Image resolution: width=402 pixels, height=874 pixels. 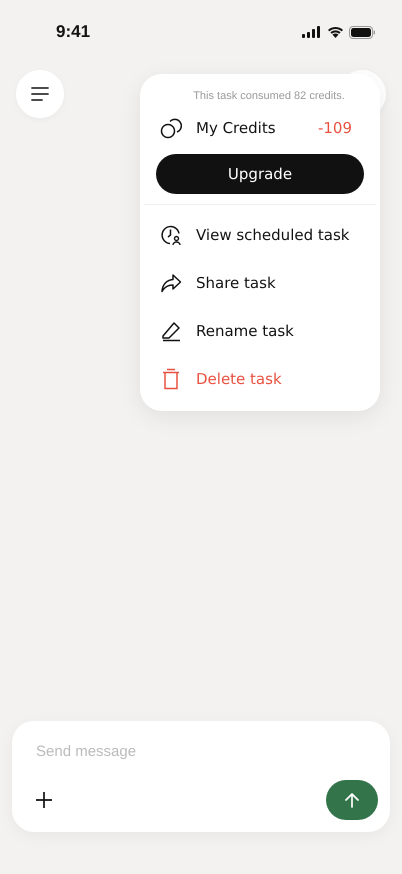 What do you see at coordinates (269, 96) in the screenshot?
I see `credits-note: This task consumed 82 credits.` at bounding box center [269, 96].